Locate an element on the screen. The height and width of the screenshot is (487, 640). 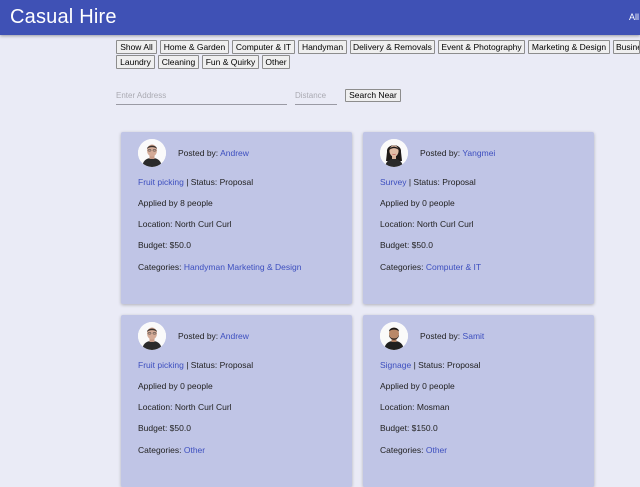
search-near-button: Search Near is located at coordinates (373, 95).